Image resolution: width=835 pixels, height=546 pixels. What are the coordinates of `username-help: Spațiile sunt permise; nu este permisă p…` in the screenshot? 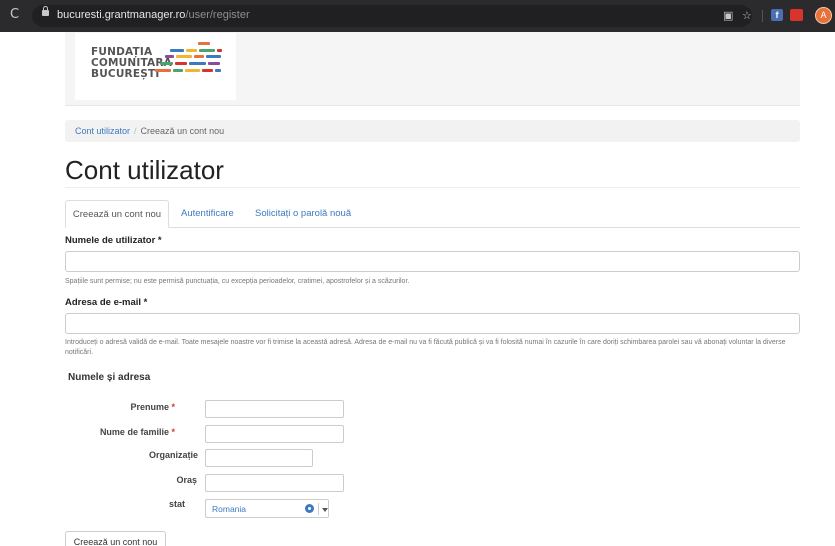 It's located at (237, 281).